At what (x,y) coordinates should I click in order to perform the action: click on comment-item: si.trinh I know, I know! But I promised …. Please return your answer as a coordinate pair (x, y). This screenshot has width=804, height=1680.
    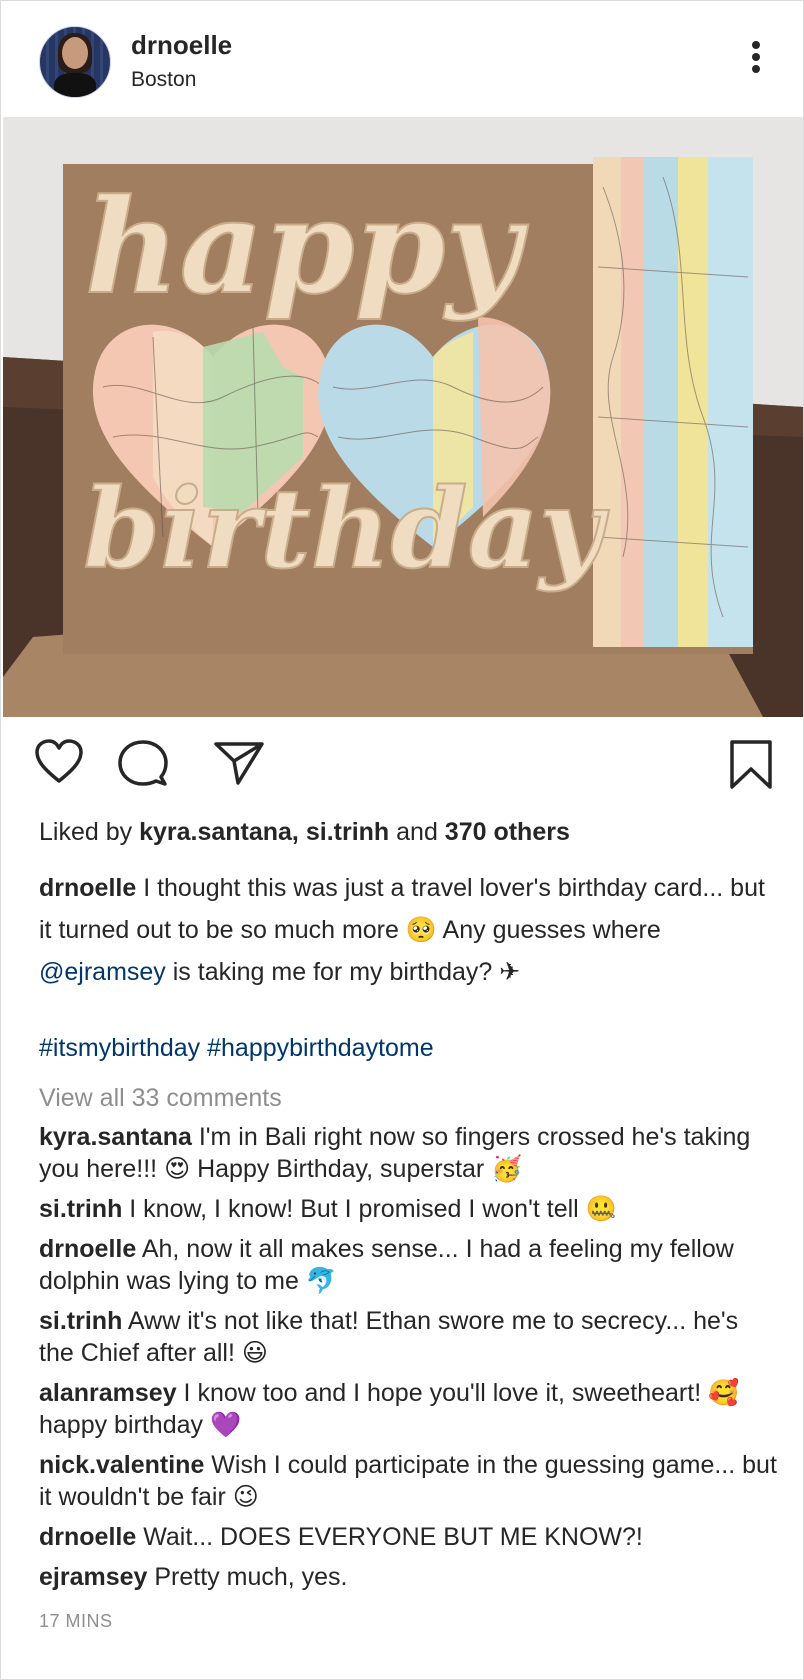
    Looking at the image, I should click on (409, 1209).